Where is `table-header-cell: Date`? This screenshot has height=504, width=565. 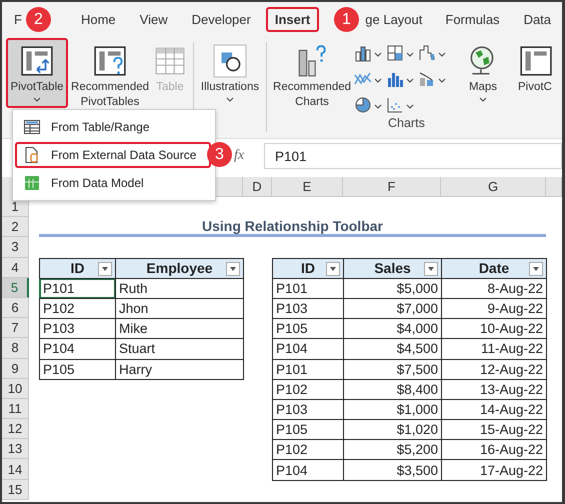 table-header-cell: Date is located at coordinates (494, 268).